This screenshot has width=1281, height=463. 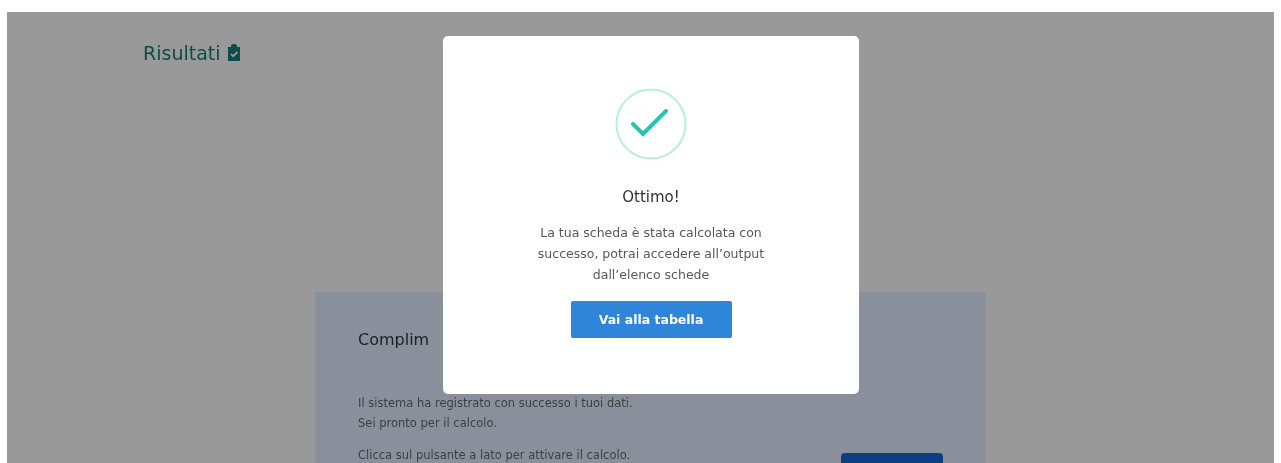 What do you see at coordinates (394, 339) in the screenshot?
I see `card-heading: Complim` at bounding box center [394, 339].